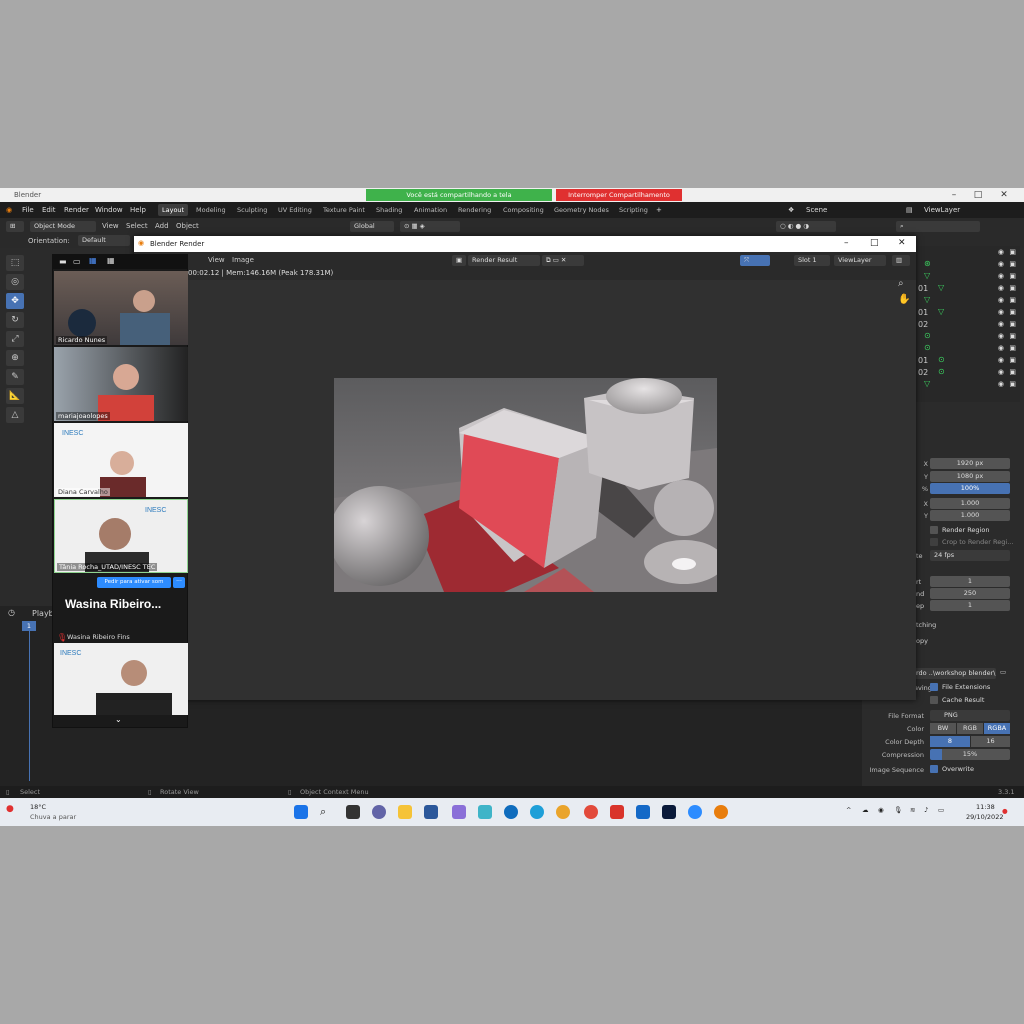 Image resolution: width=1024 pixels, height=1024 pixels. I want to click on video-tile: INESC Diana Carvalho, so click(121, 460).